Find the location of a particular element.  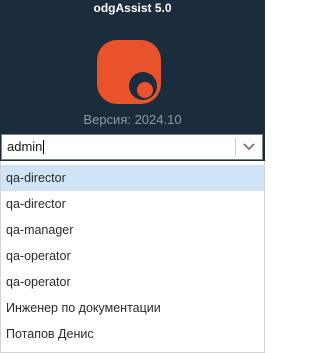

dropdown-toggle-button is located at coordinates (249, 147).